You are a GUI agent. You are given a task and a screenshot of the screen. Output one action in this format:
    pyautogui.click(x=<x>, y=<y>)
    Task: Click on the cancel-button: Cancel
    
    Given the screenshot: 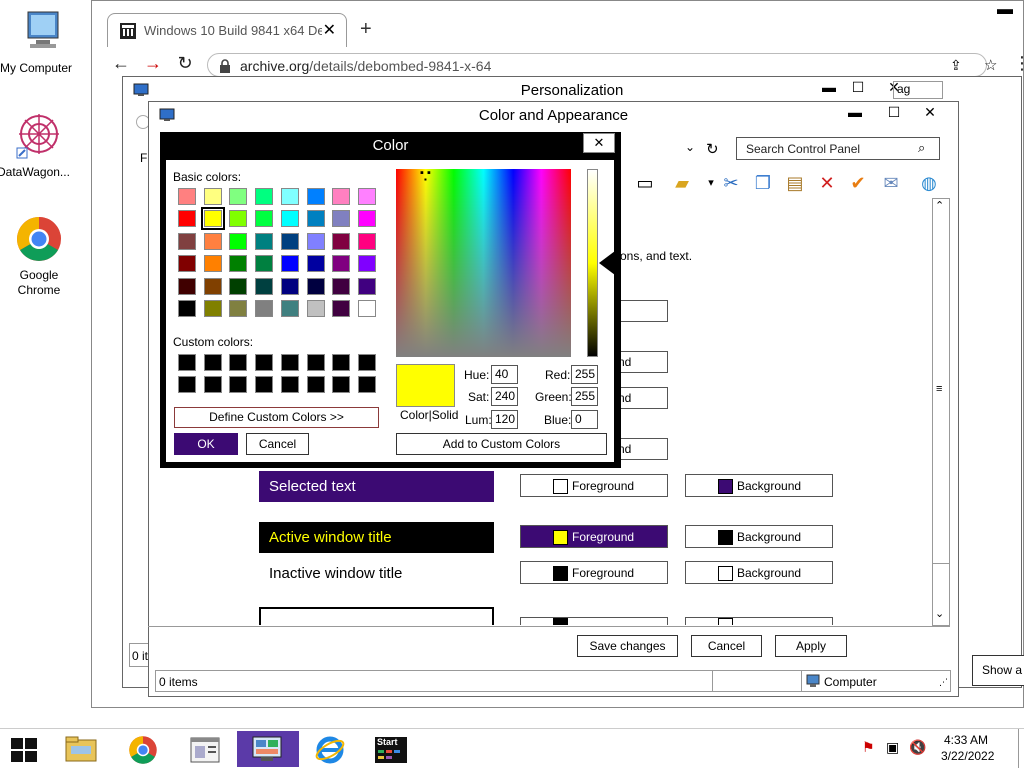 What is the action you would take?
    pyautogui.click(x=726, y=646)
    